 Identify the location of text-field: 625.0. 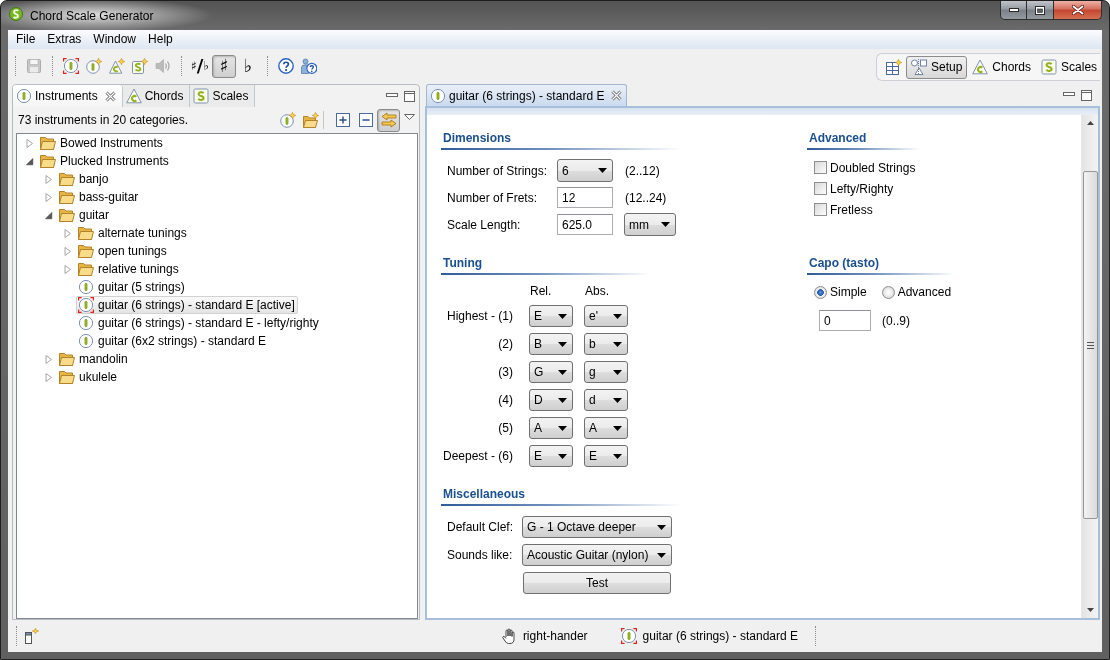
(585, 224).